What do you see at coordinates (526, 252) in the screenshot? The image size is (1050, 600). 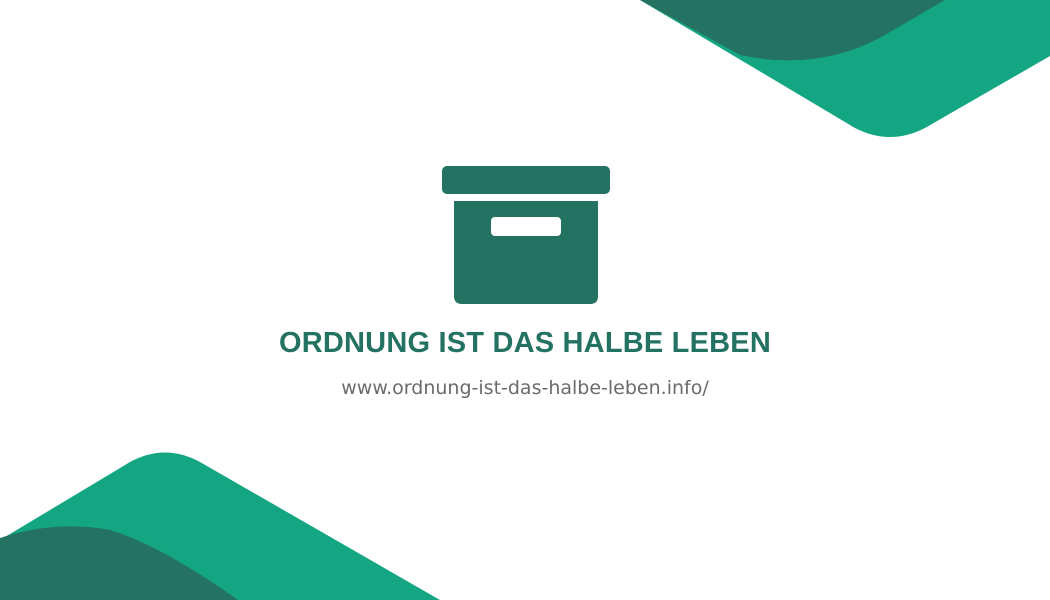 I see `box-body` at bounding box center [526, 252].